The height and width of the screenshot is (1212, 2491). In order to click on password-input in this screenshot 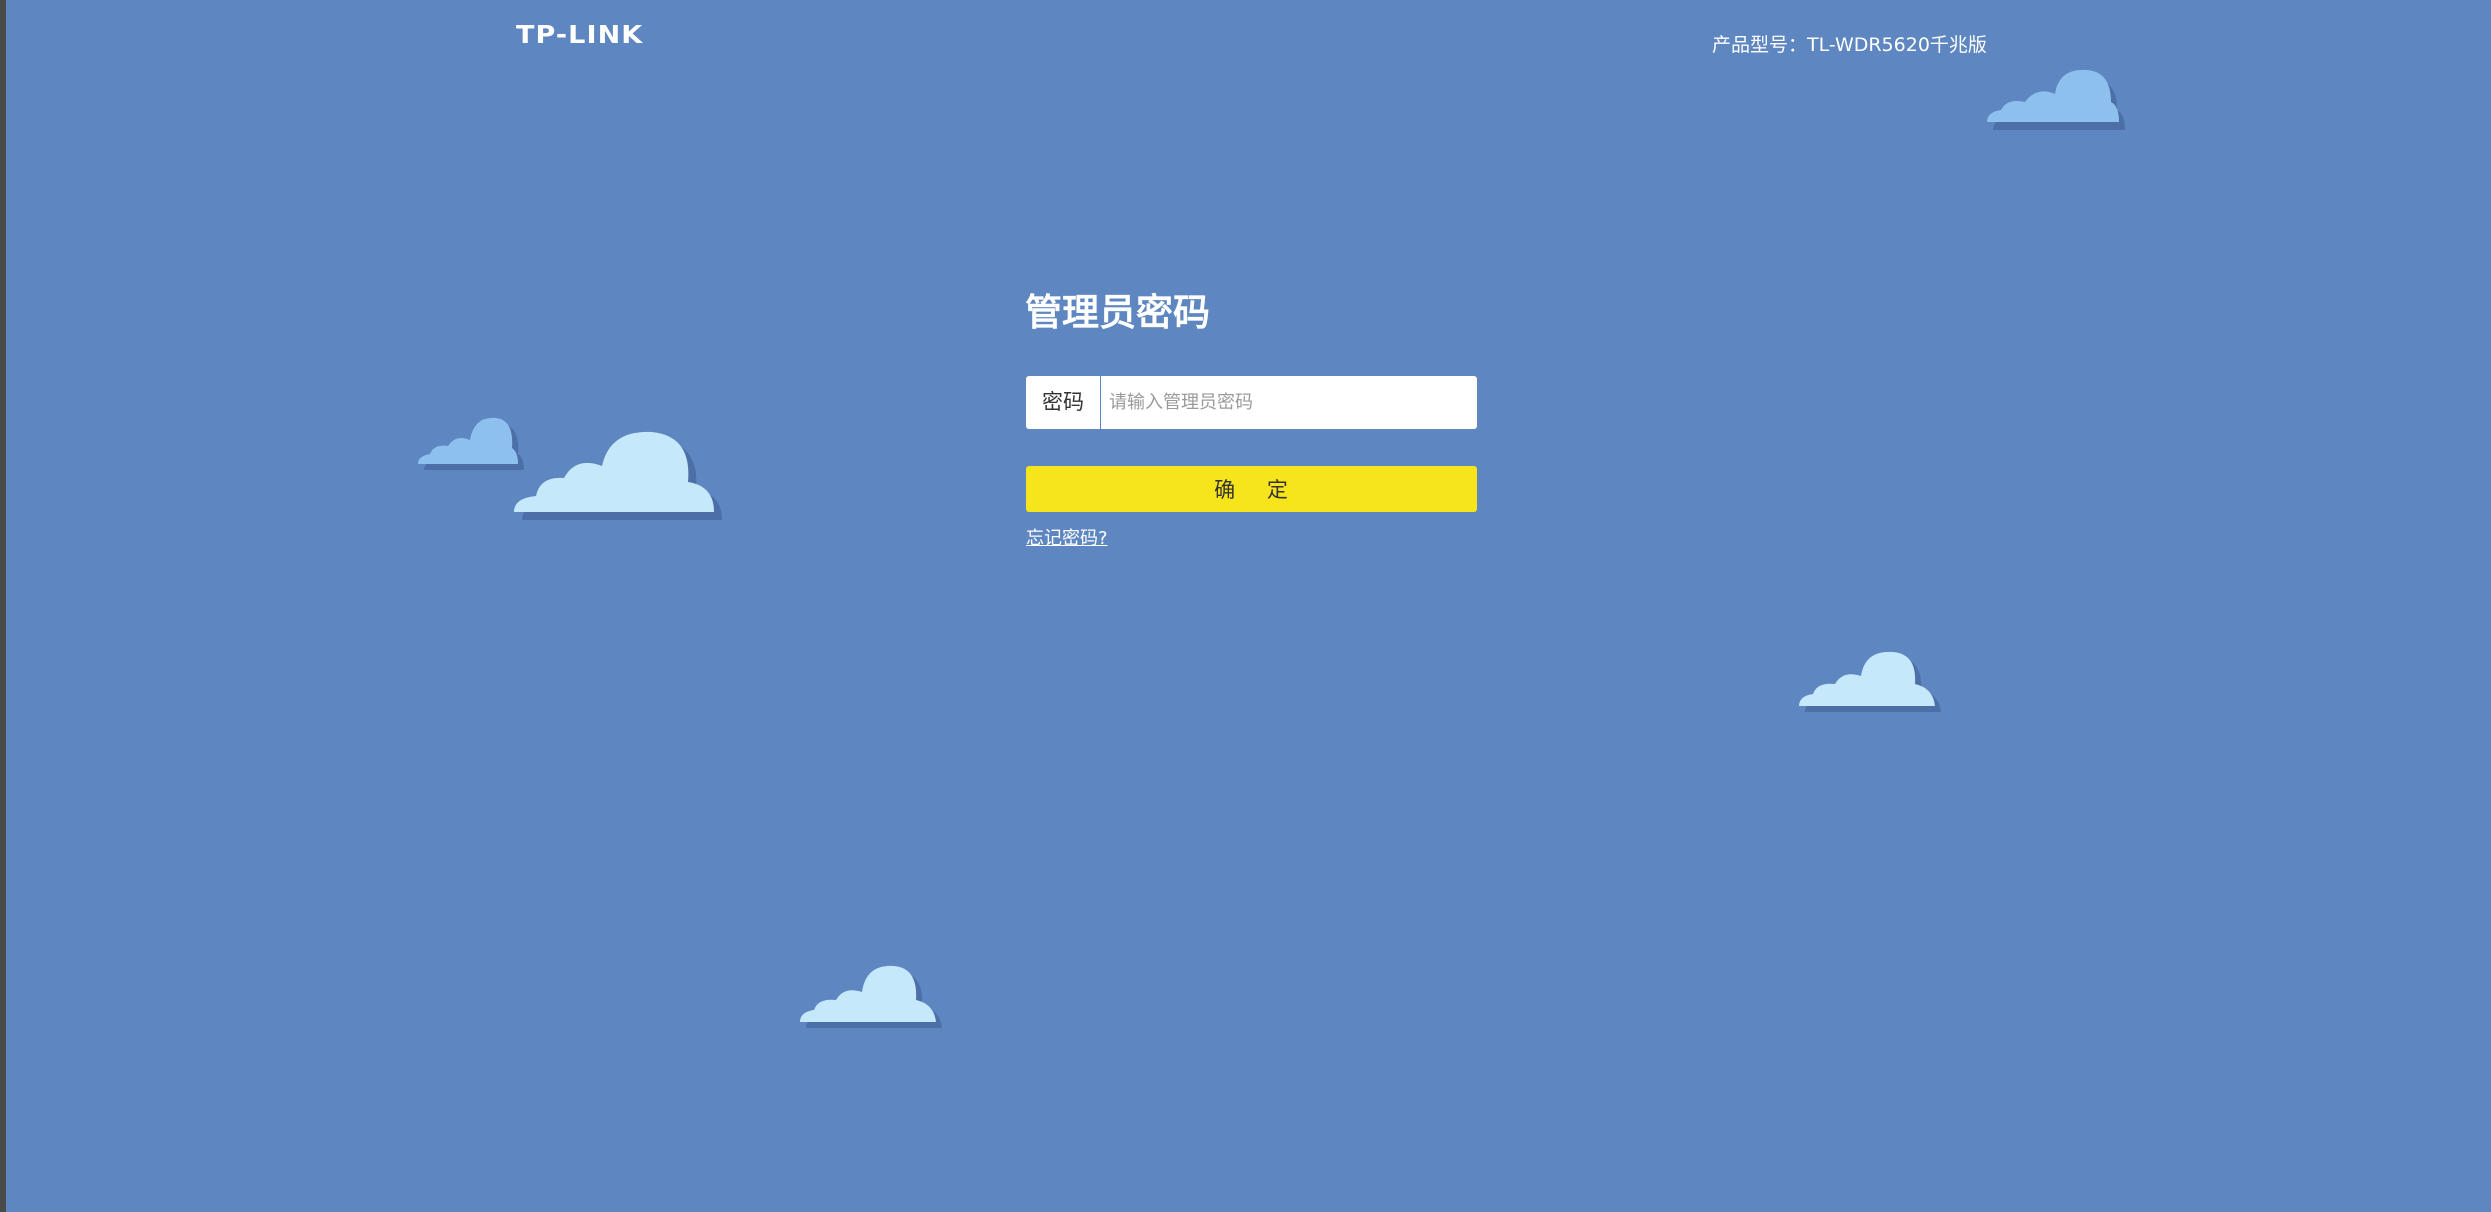, I will do `click(1289, 402)`.